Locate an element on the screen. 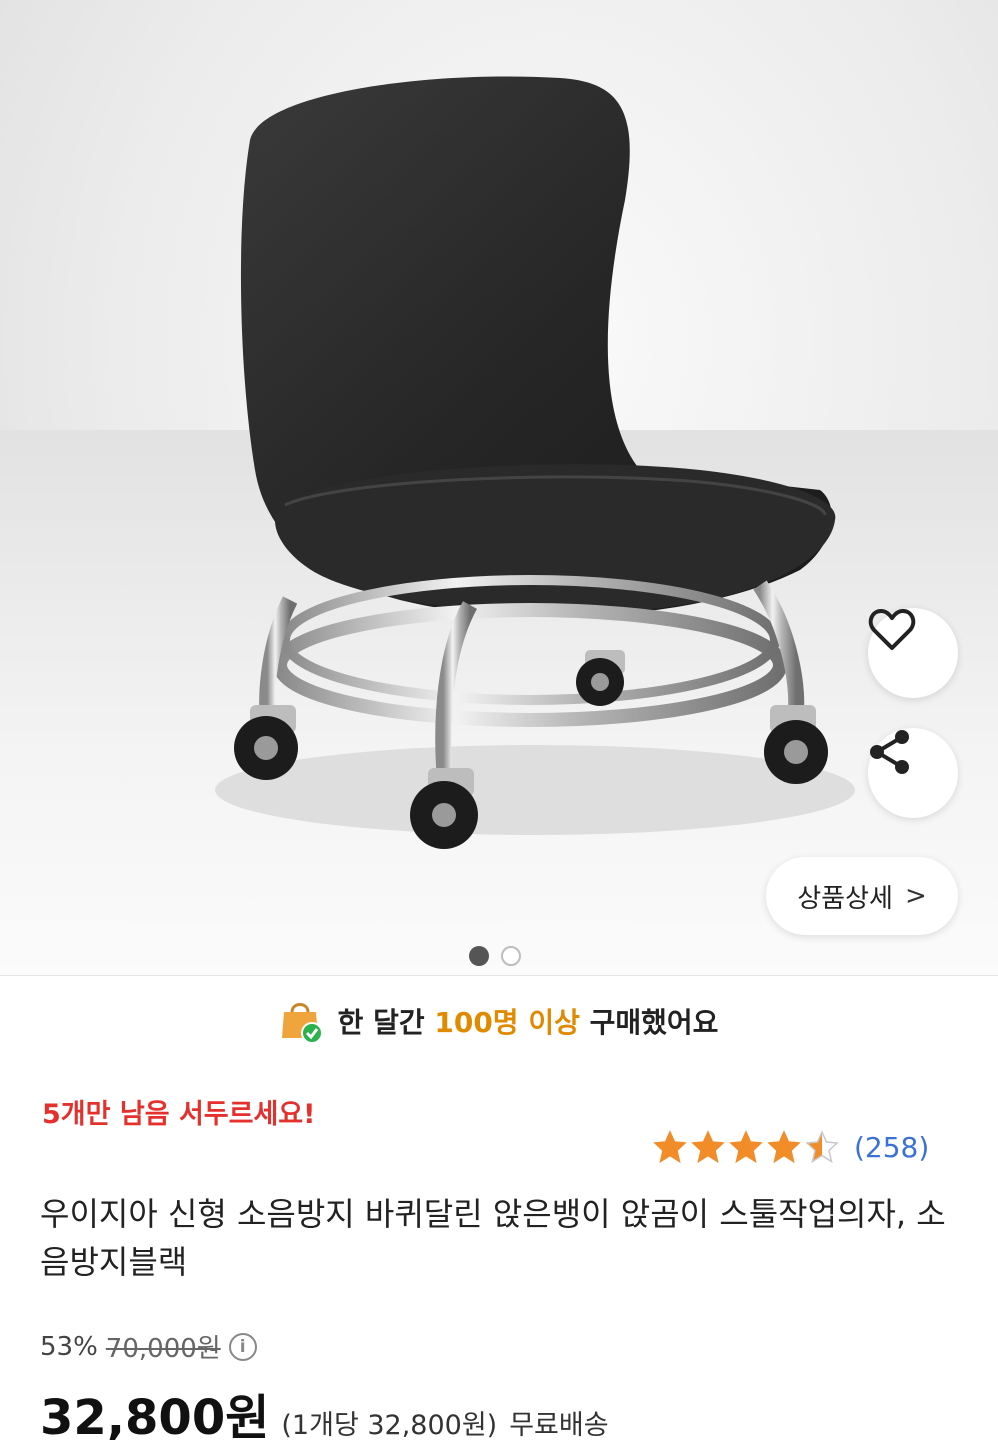 This screenshot has height=1440, width=998. heart-icon is located at coordinates (892, 629).